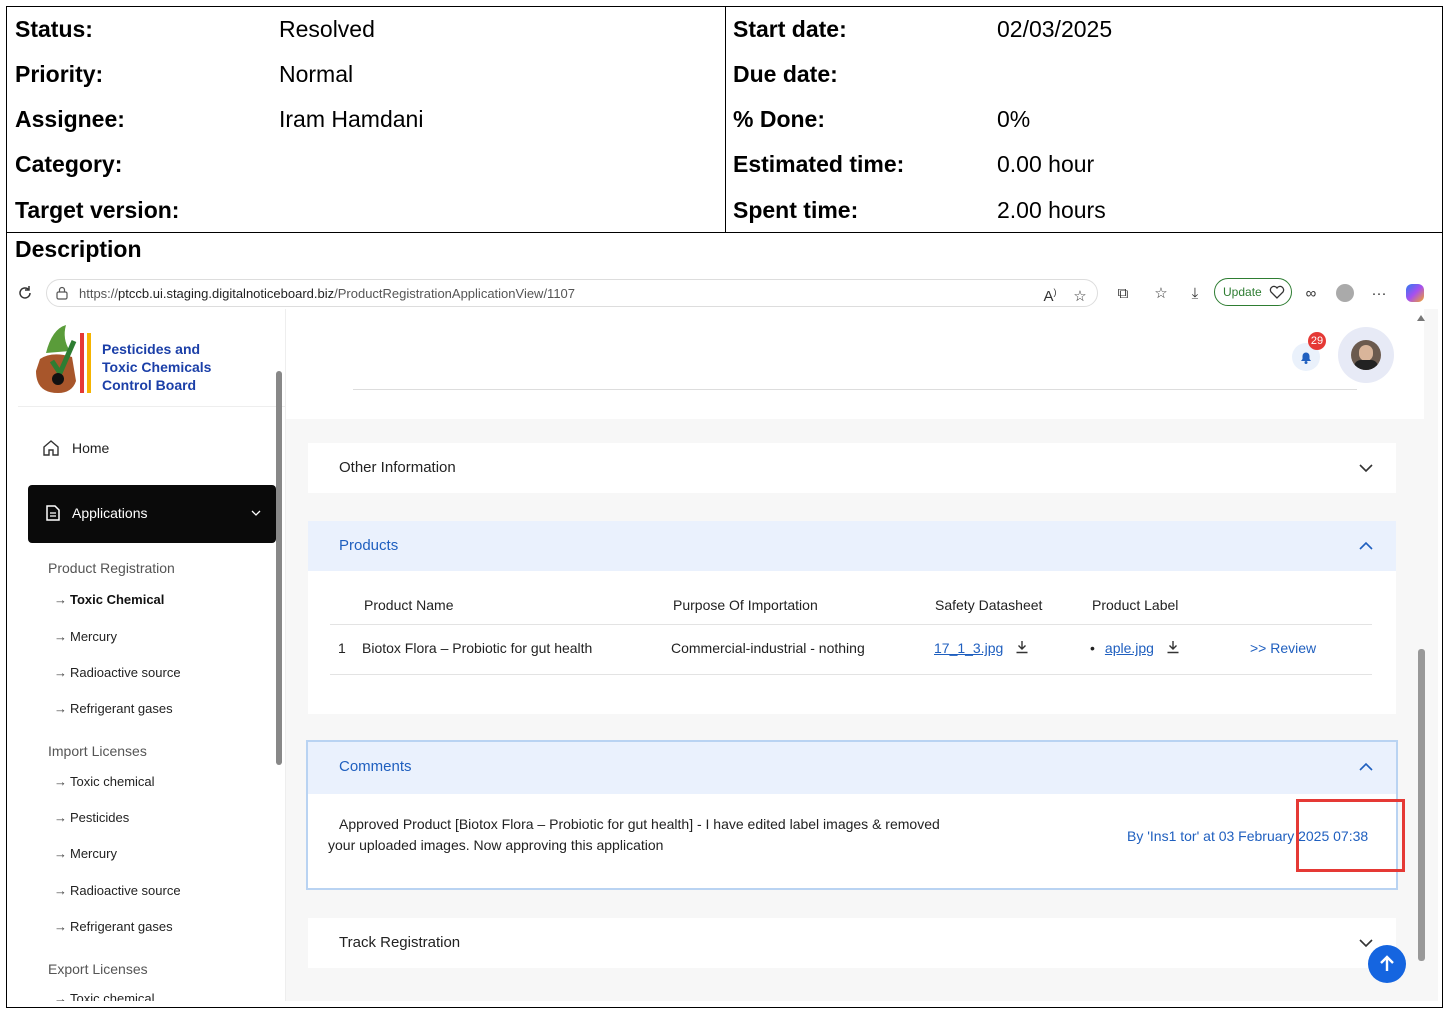 The image size is (1449, 1010). I want to click on label-file-link: aple.jpg, so click(1129, 648).